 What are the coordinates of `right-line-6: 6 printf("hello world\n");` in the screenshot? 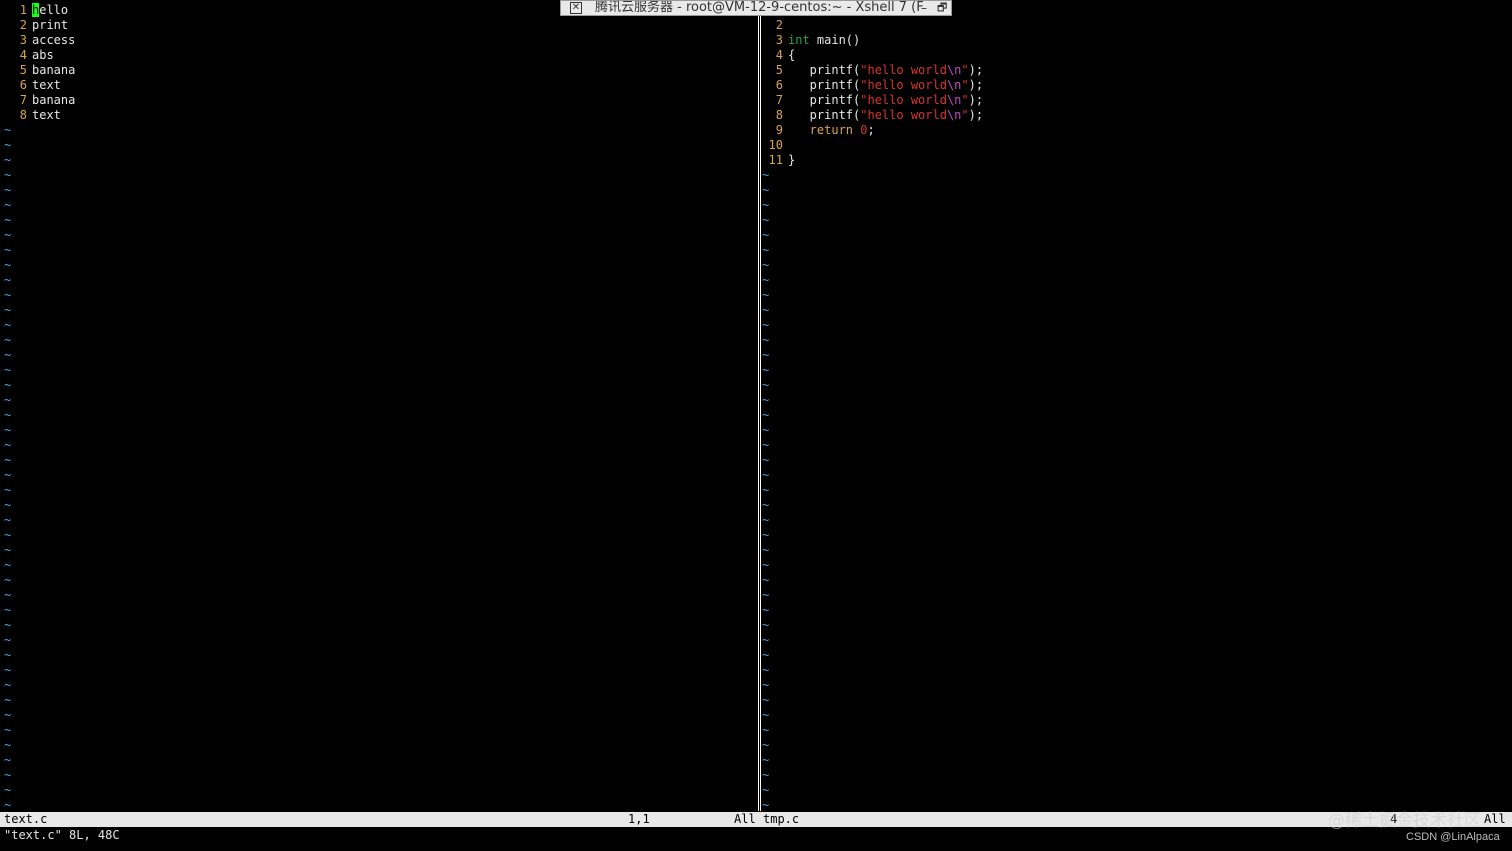 It's located at (872, 85).